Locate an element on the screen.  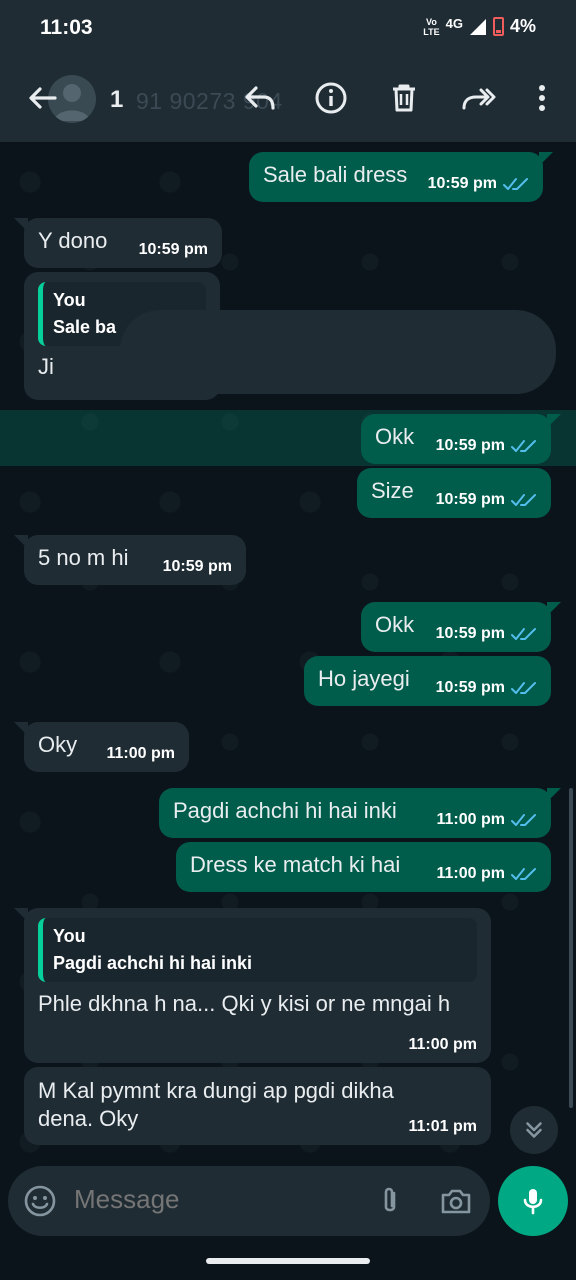
double-chevron-down-icon is located at coordinates (534, 1130).